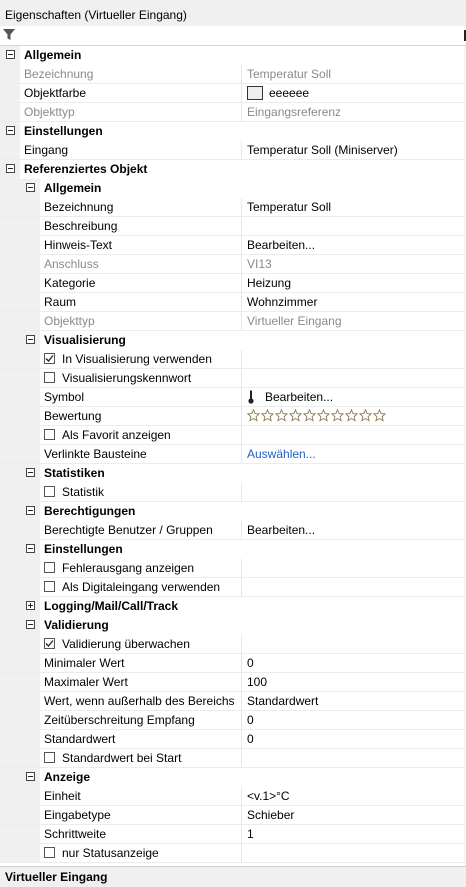  Describe the element at coordinates (255, 93) in the screenshot. I see `color-swatch` at that location.